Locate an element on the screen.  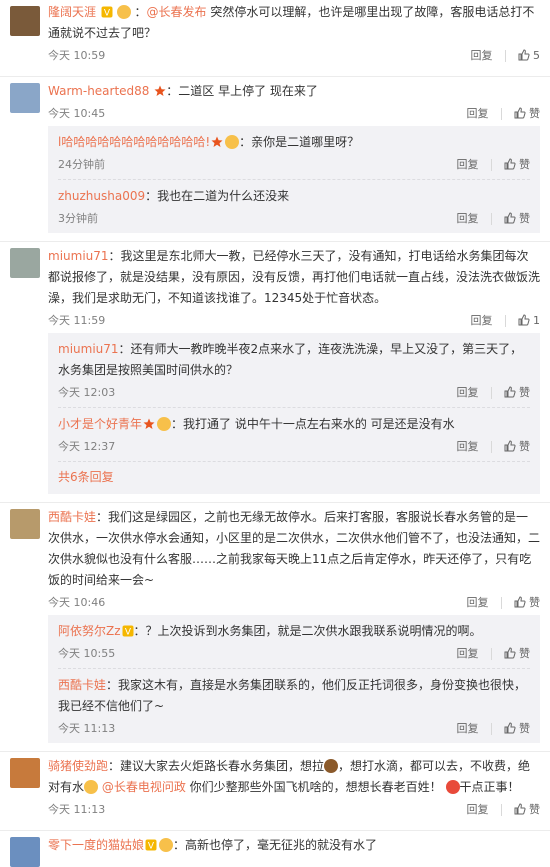
like-button: 5 is located at coordinates (529, 56).